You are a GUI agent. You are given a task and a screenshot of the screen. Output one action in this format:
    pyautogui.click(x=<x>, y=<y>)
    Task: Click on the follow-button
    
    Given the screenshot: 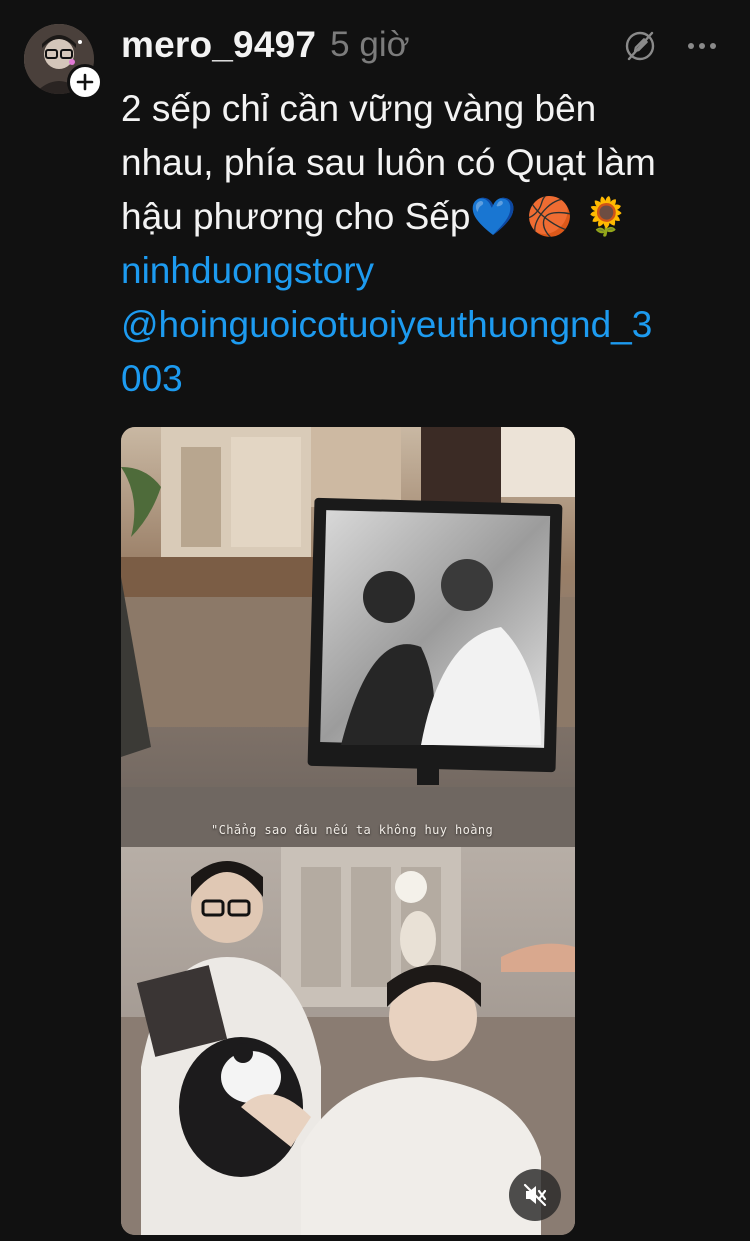 What is the action you would take?
    pyautogui.click(x=85, y=82)
    